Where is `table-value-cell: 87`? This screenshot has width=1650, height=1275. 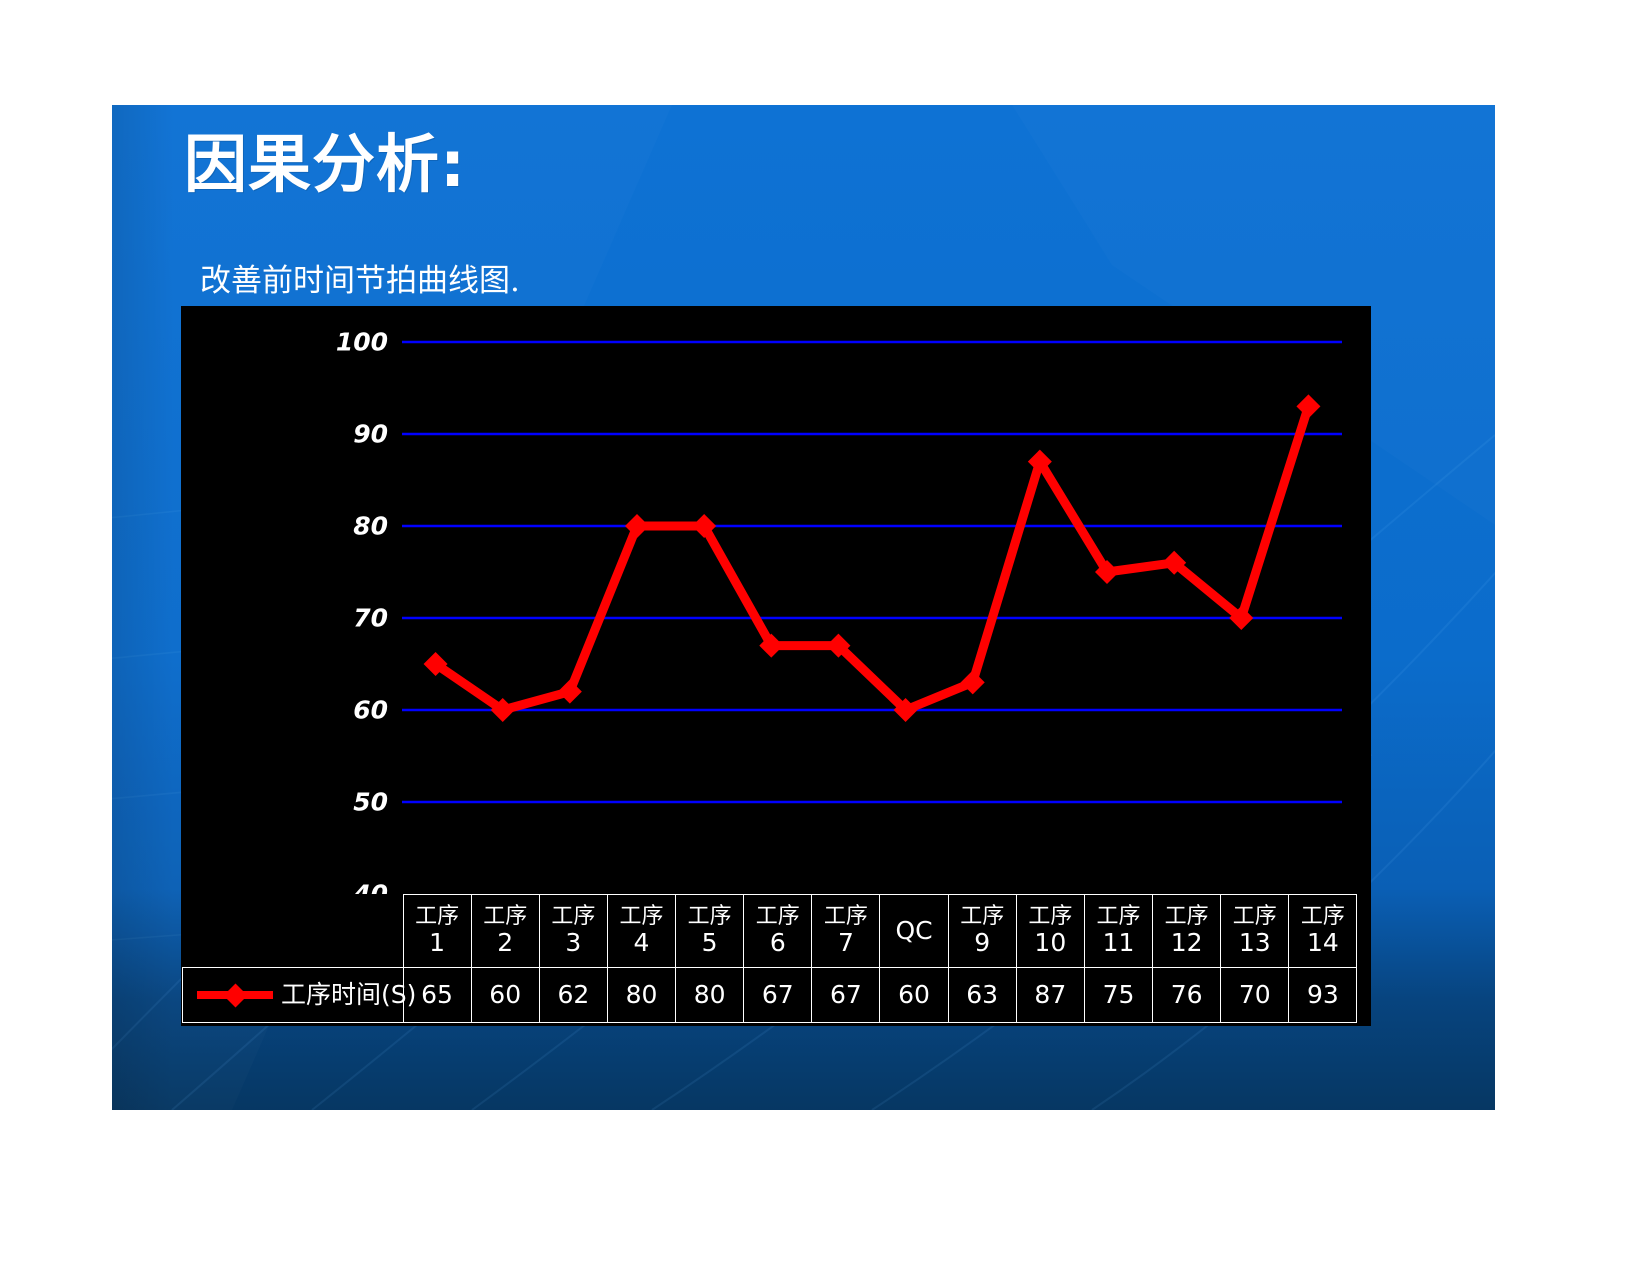 table-value-cell: 87 is located at coordinates (1050, 995).